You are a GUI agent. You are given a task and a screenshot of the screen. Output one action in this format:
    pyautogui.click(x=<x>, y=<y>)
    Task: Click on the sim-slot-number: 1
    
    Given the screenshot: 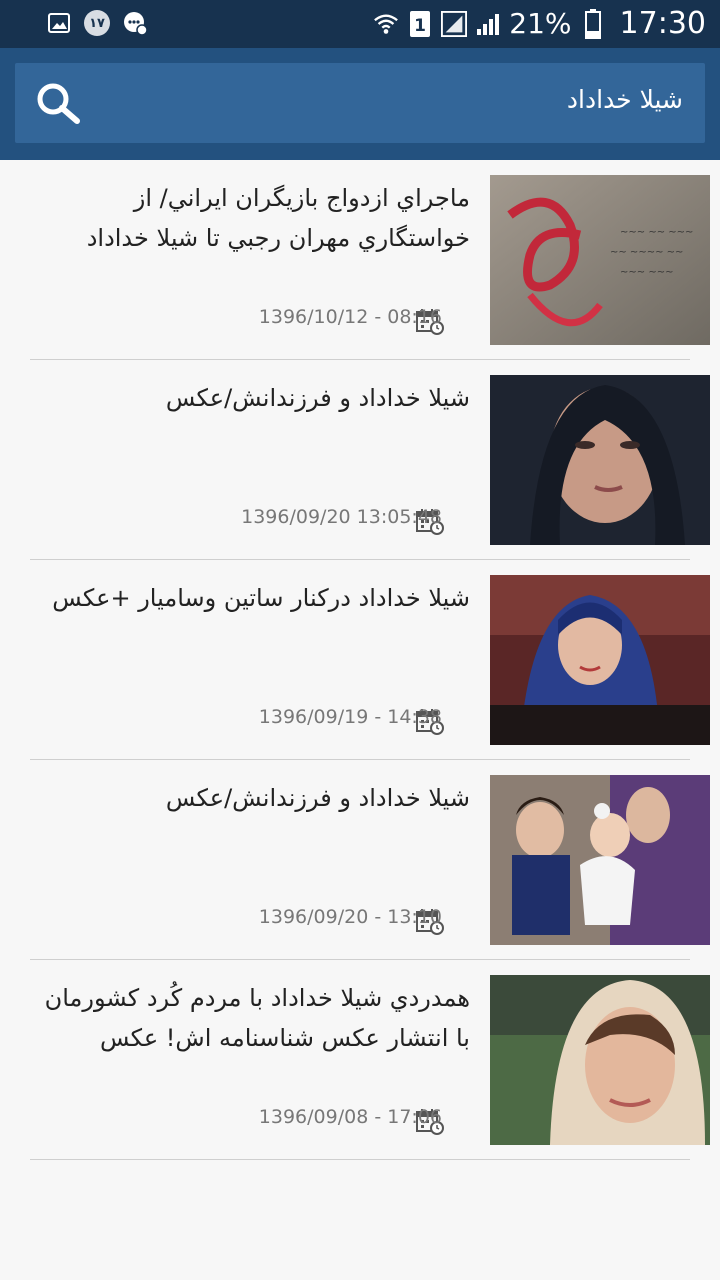 What is the action you would take?
    pyautogui.click(x=420, y=26)
    